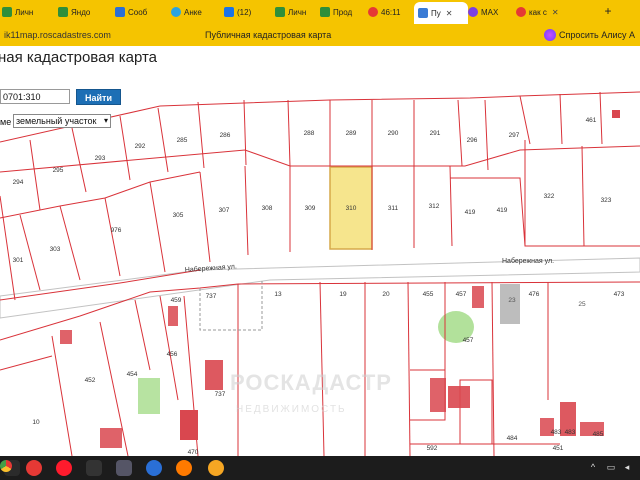 The width and height of the screenshot is (640, 480). I want to click on browser-tab: Прод, so click(343, 12).